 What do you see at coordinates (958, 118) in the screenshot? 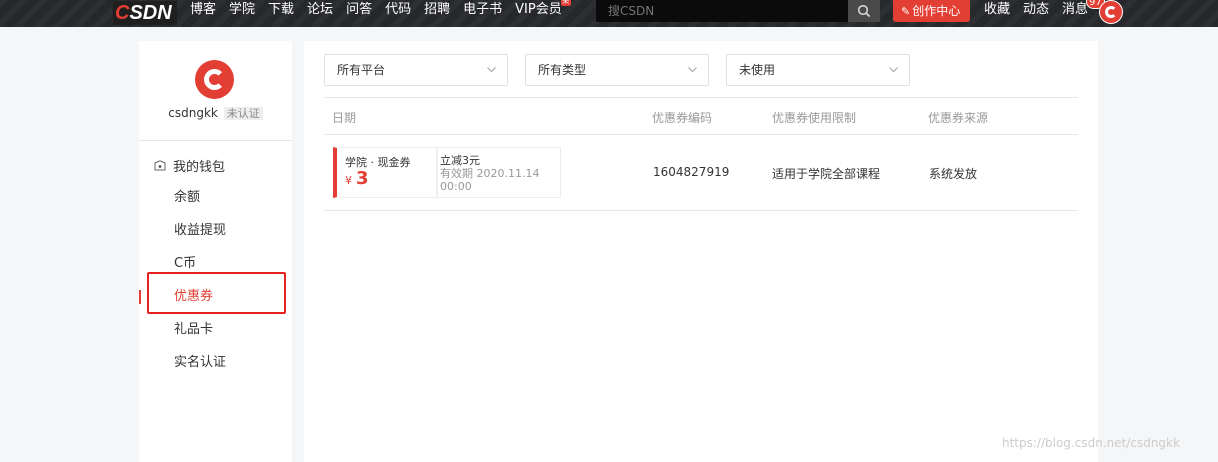
I see `column-header-source: 优惠券来源` at bounding box center [958, 118].